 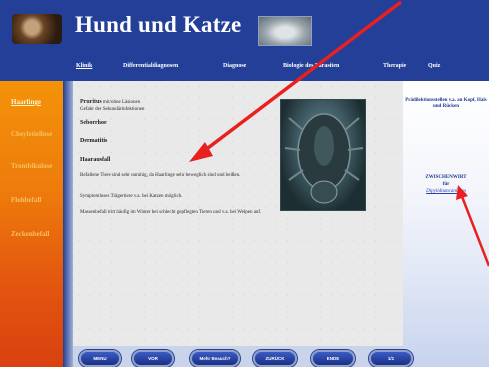 I want to click on dermatitis-heading: Dermatitis, so click(x=94, y=141).